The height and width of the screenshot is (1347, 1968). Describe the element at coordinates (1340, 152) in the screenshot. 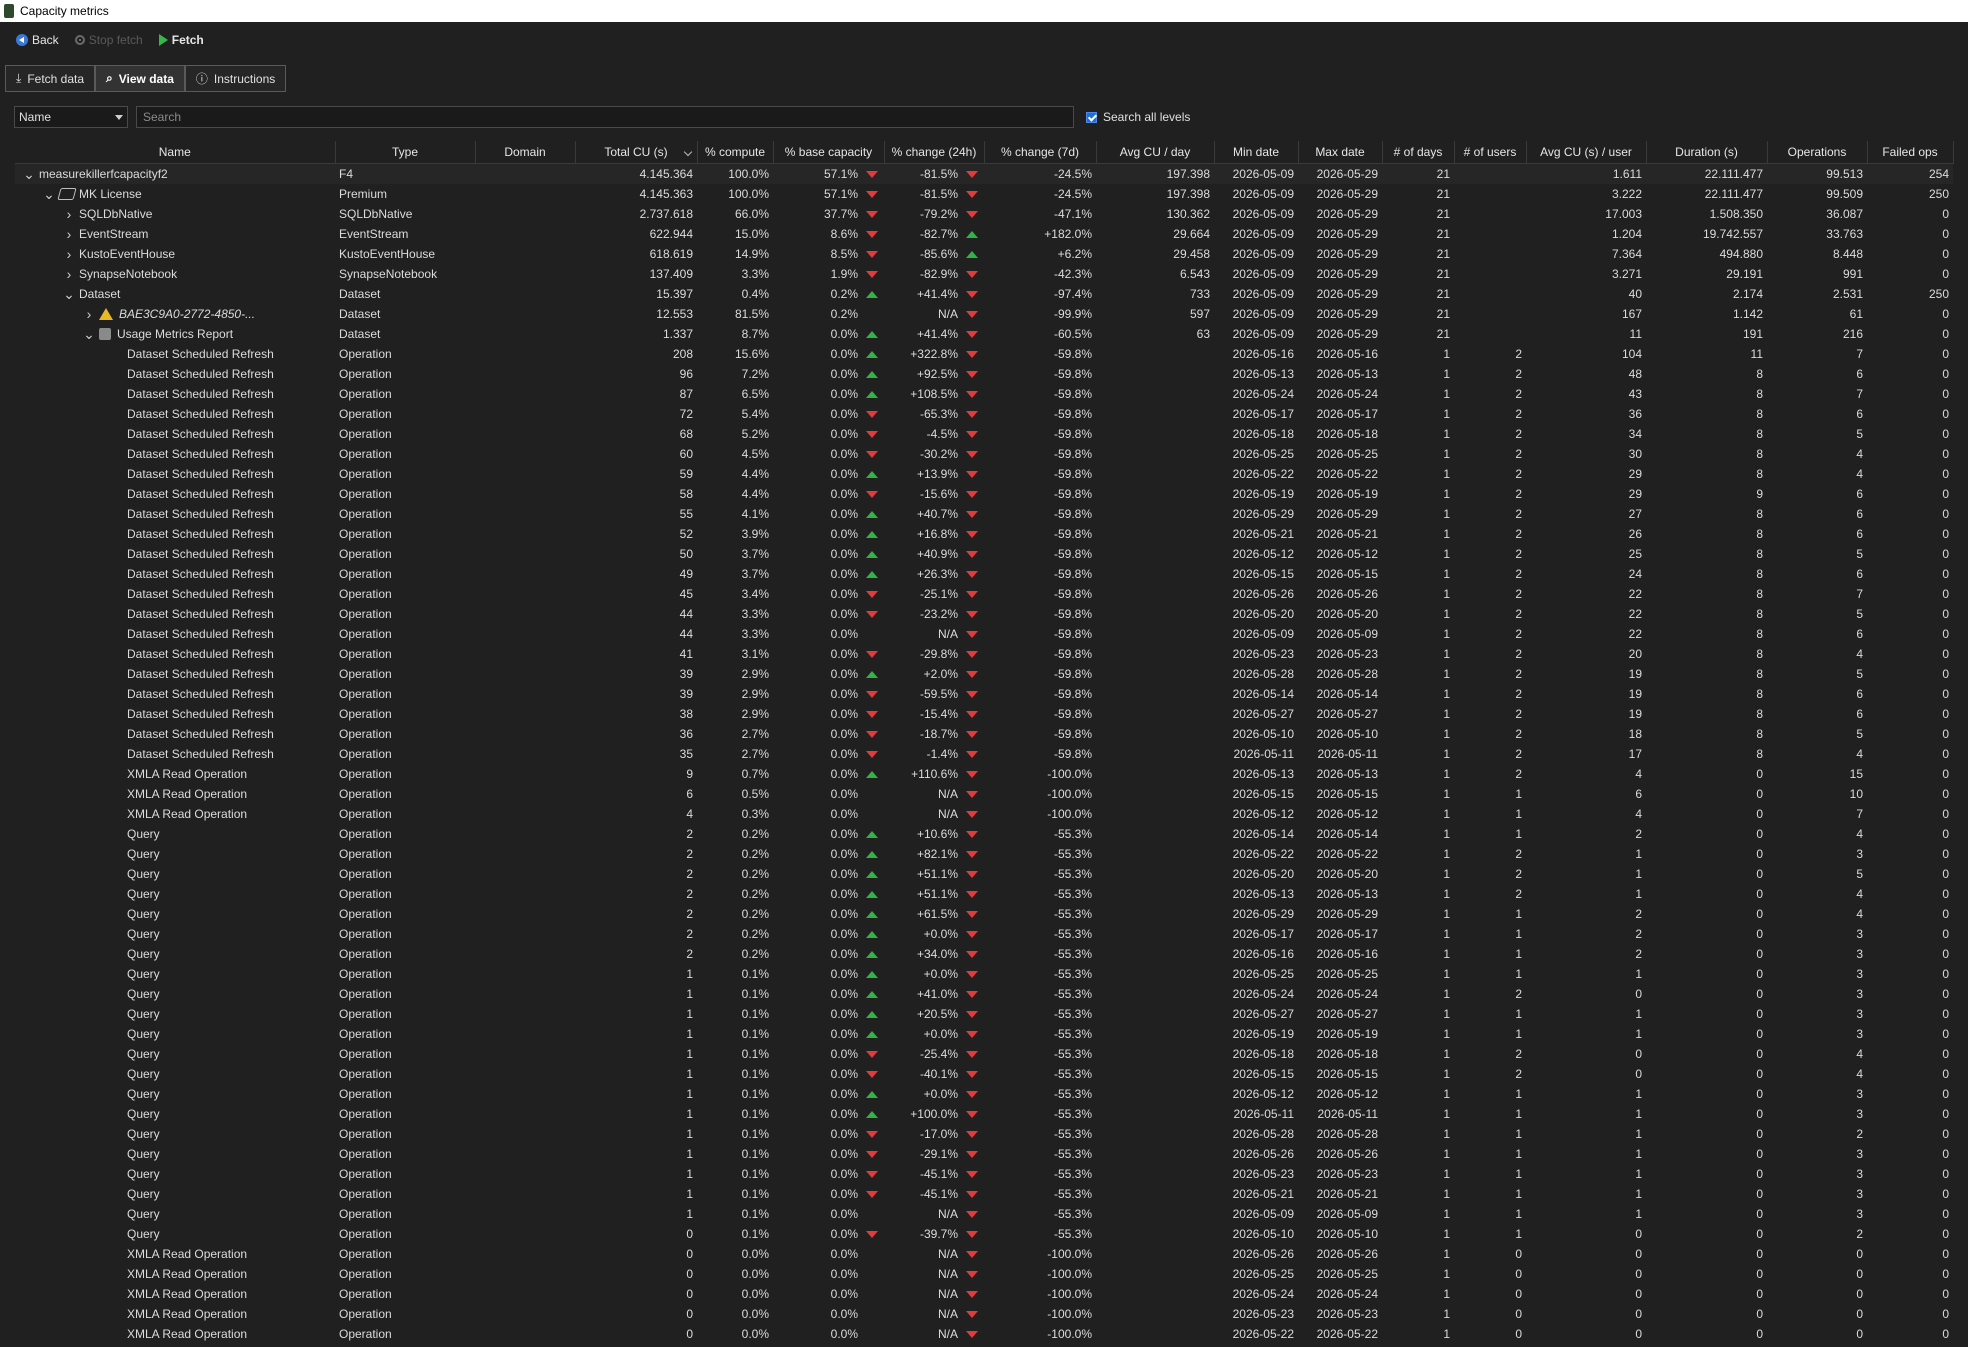

I see `column-header: Max date` at that location.